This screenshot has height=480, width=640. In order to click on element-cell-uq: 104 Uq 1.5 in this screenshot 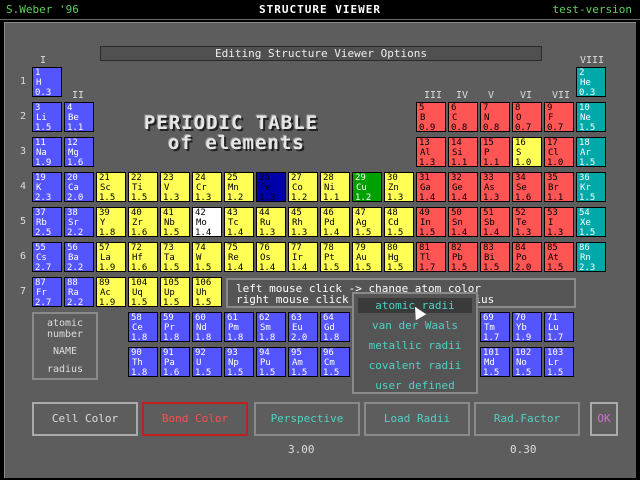, I will do `click(143, 292)`.